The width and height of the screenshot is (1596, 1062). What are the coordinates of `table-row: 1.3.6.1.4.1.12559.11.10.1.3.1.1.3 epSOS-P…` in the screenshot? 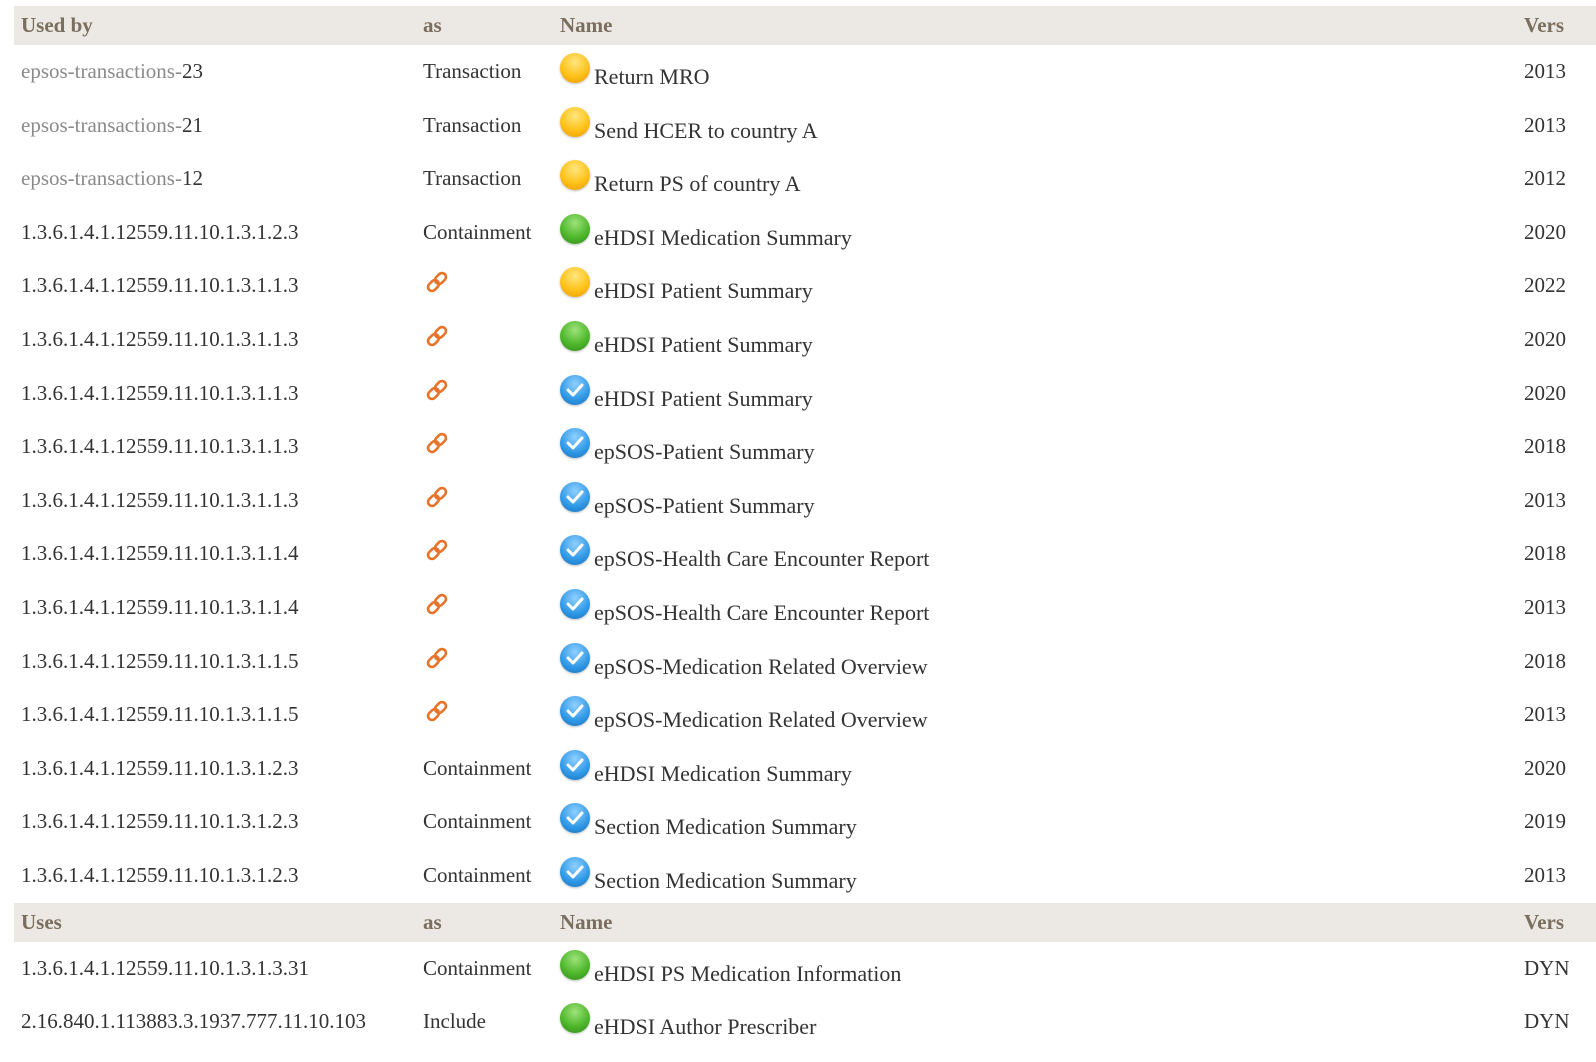 It's located at (805, 501).